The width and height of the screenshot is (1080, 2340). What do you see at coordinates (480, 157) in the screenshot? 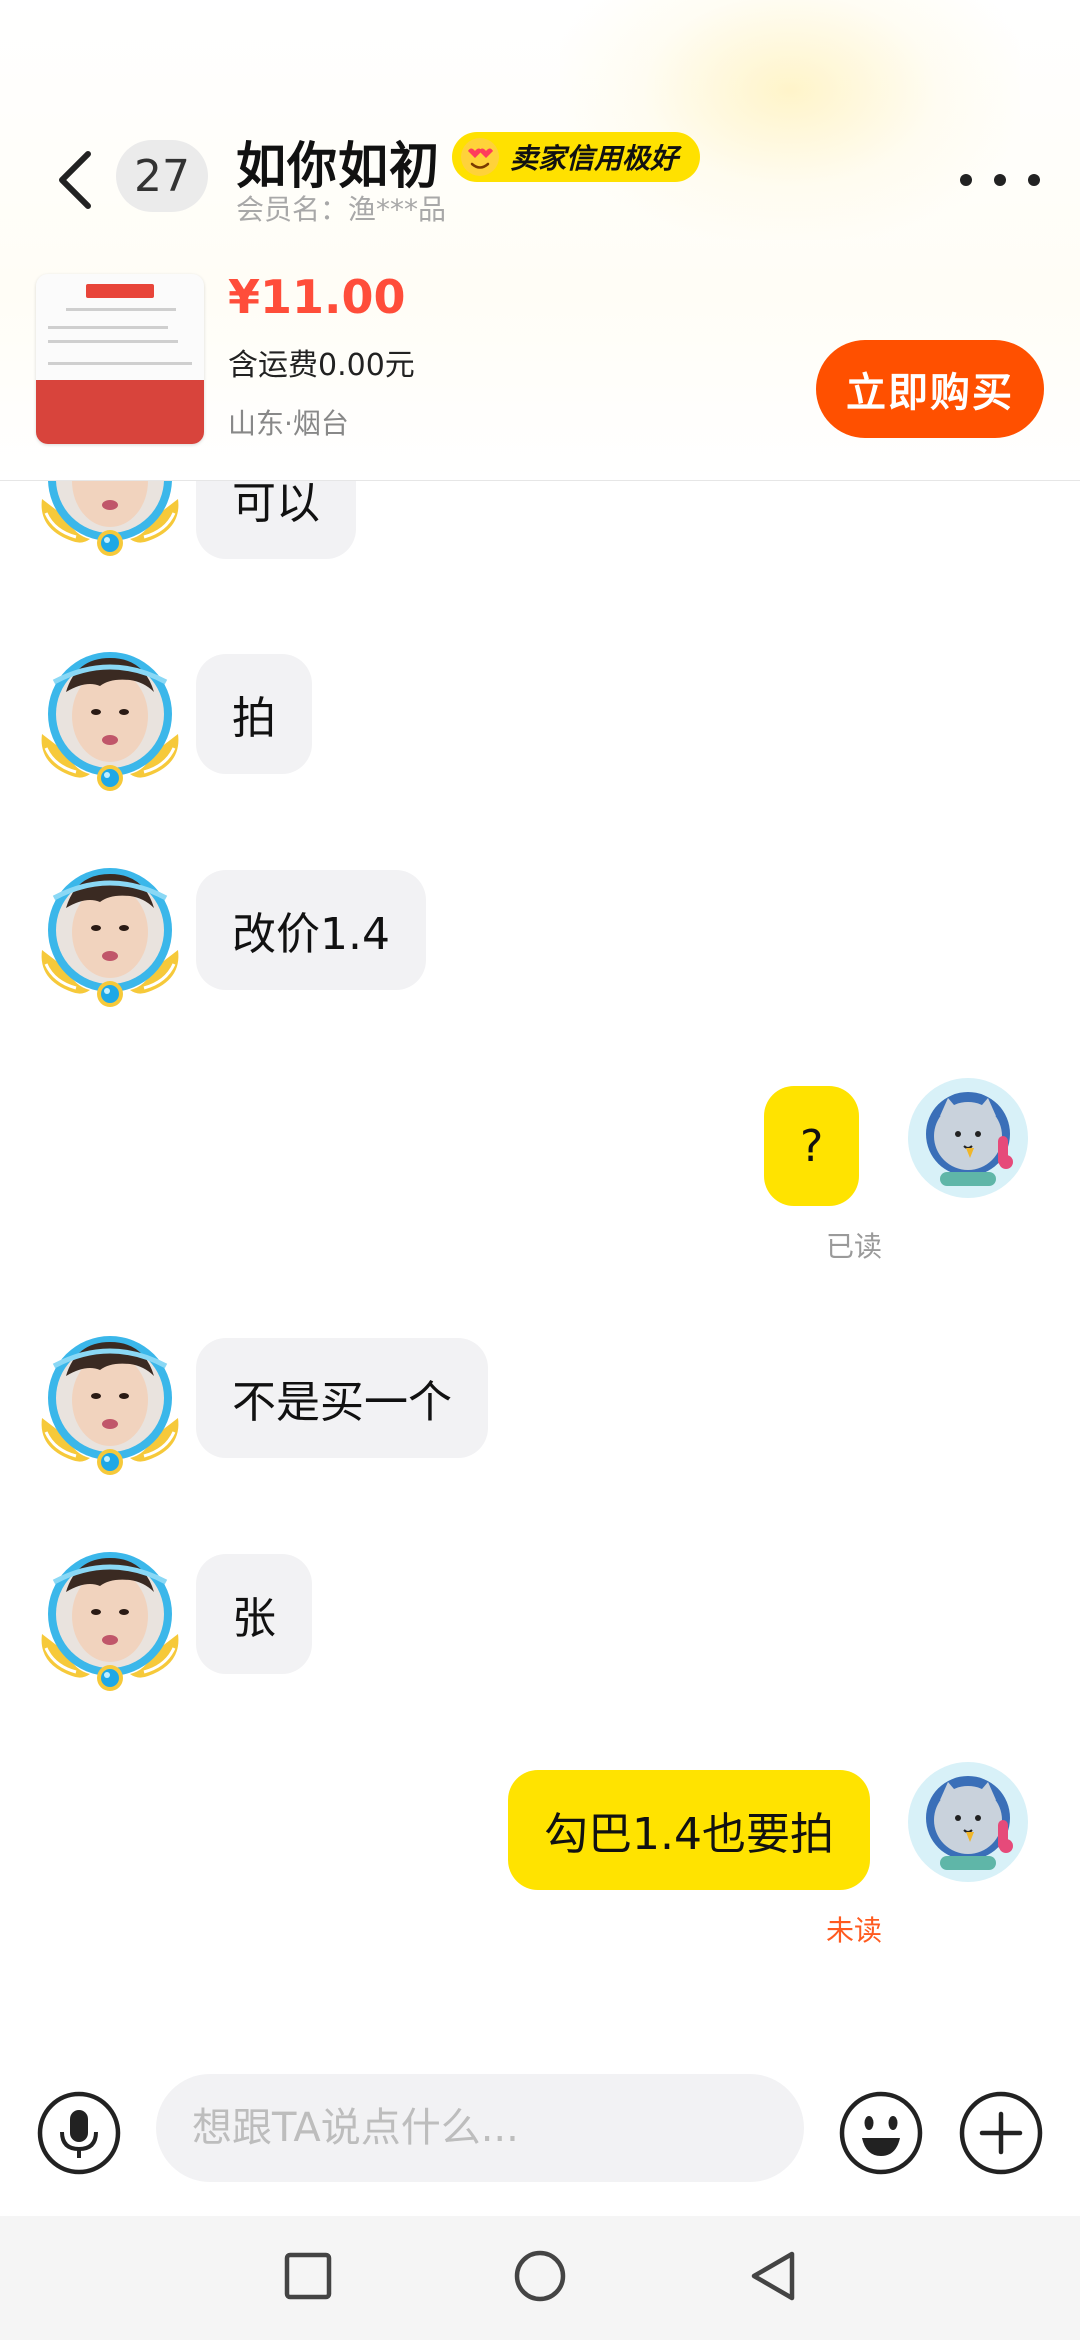
I see `heart-eyes-emoji-icon` at bounding box center [480, 157].